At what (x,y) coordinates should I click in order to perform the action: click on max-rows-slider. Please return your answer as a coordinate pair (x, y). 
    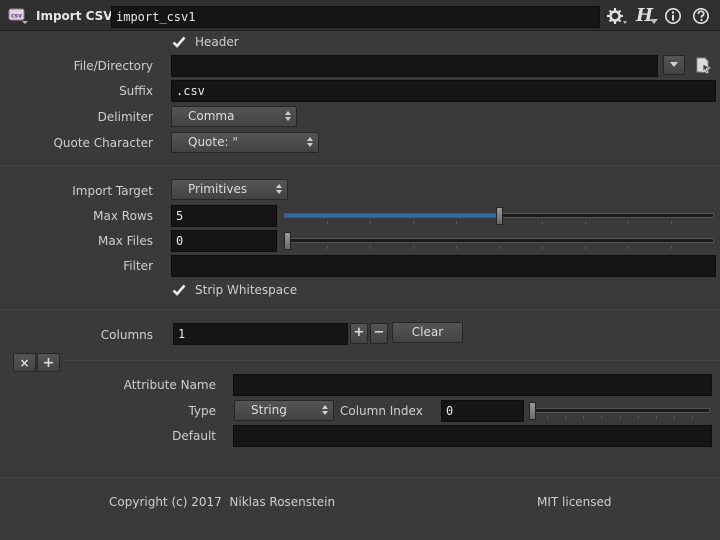
    Looking at the image, I should click on (499, 216).